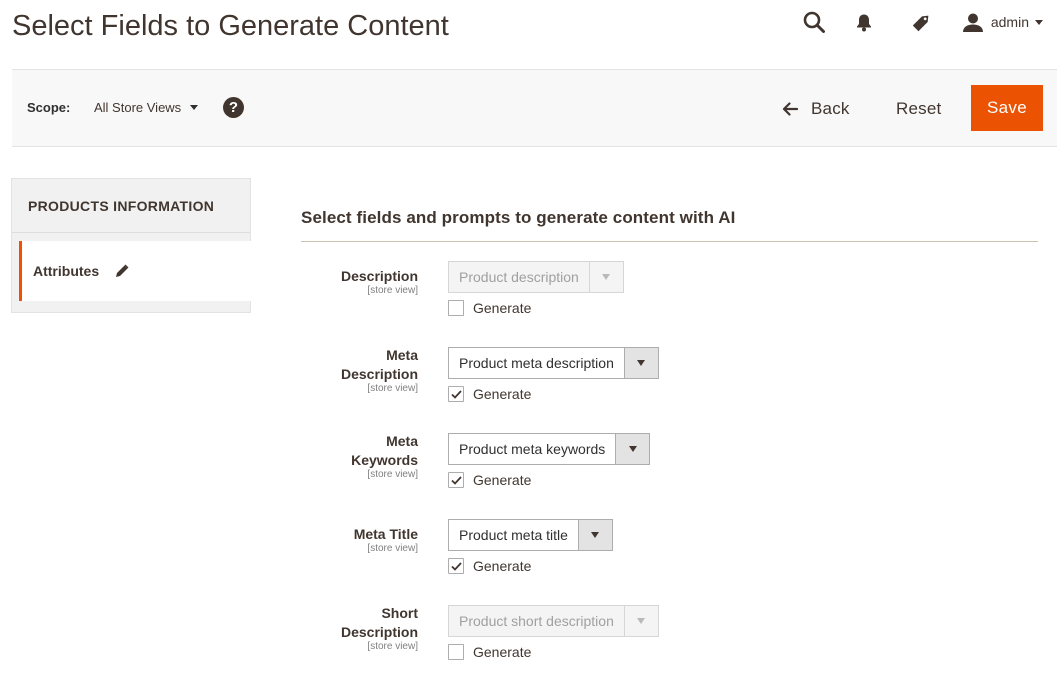  I want to click on scope-label: Scope:, so click(49, 107).